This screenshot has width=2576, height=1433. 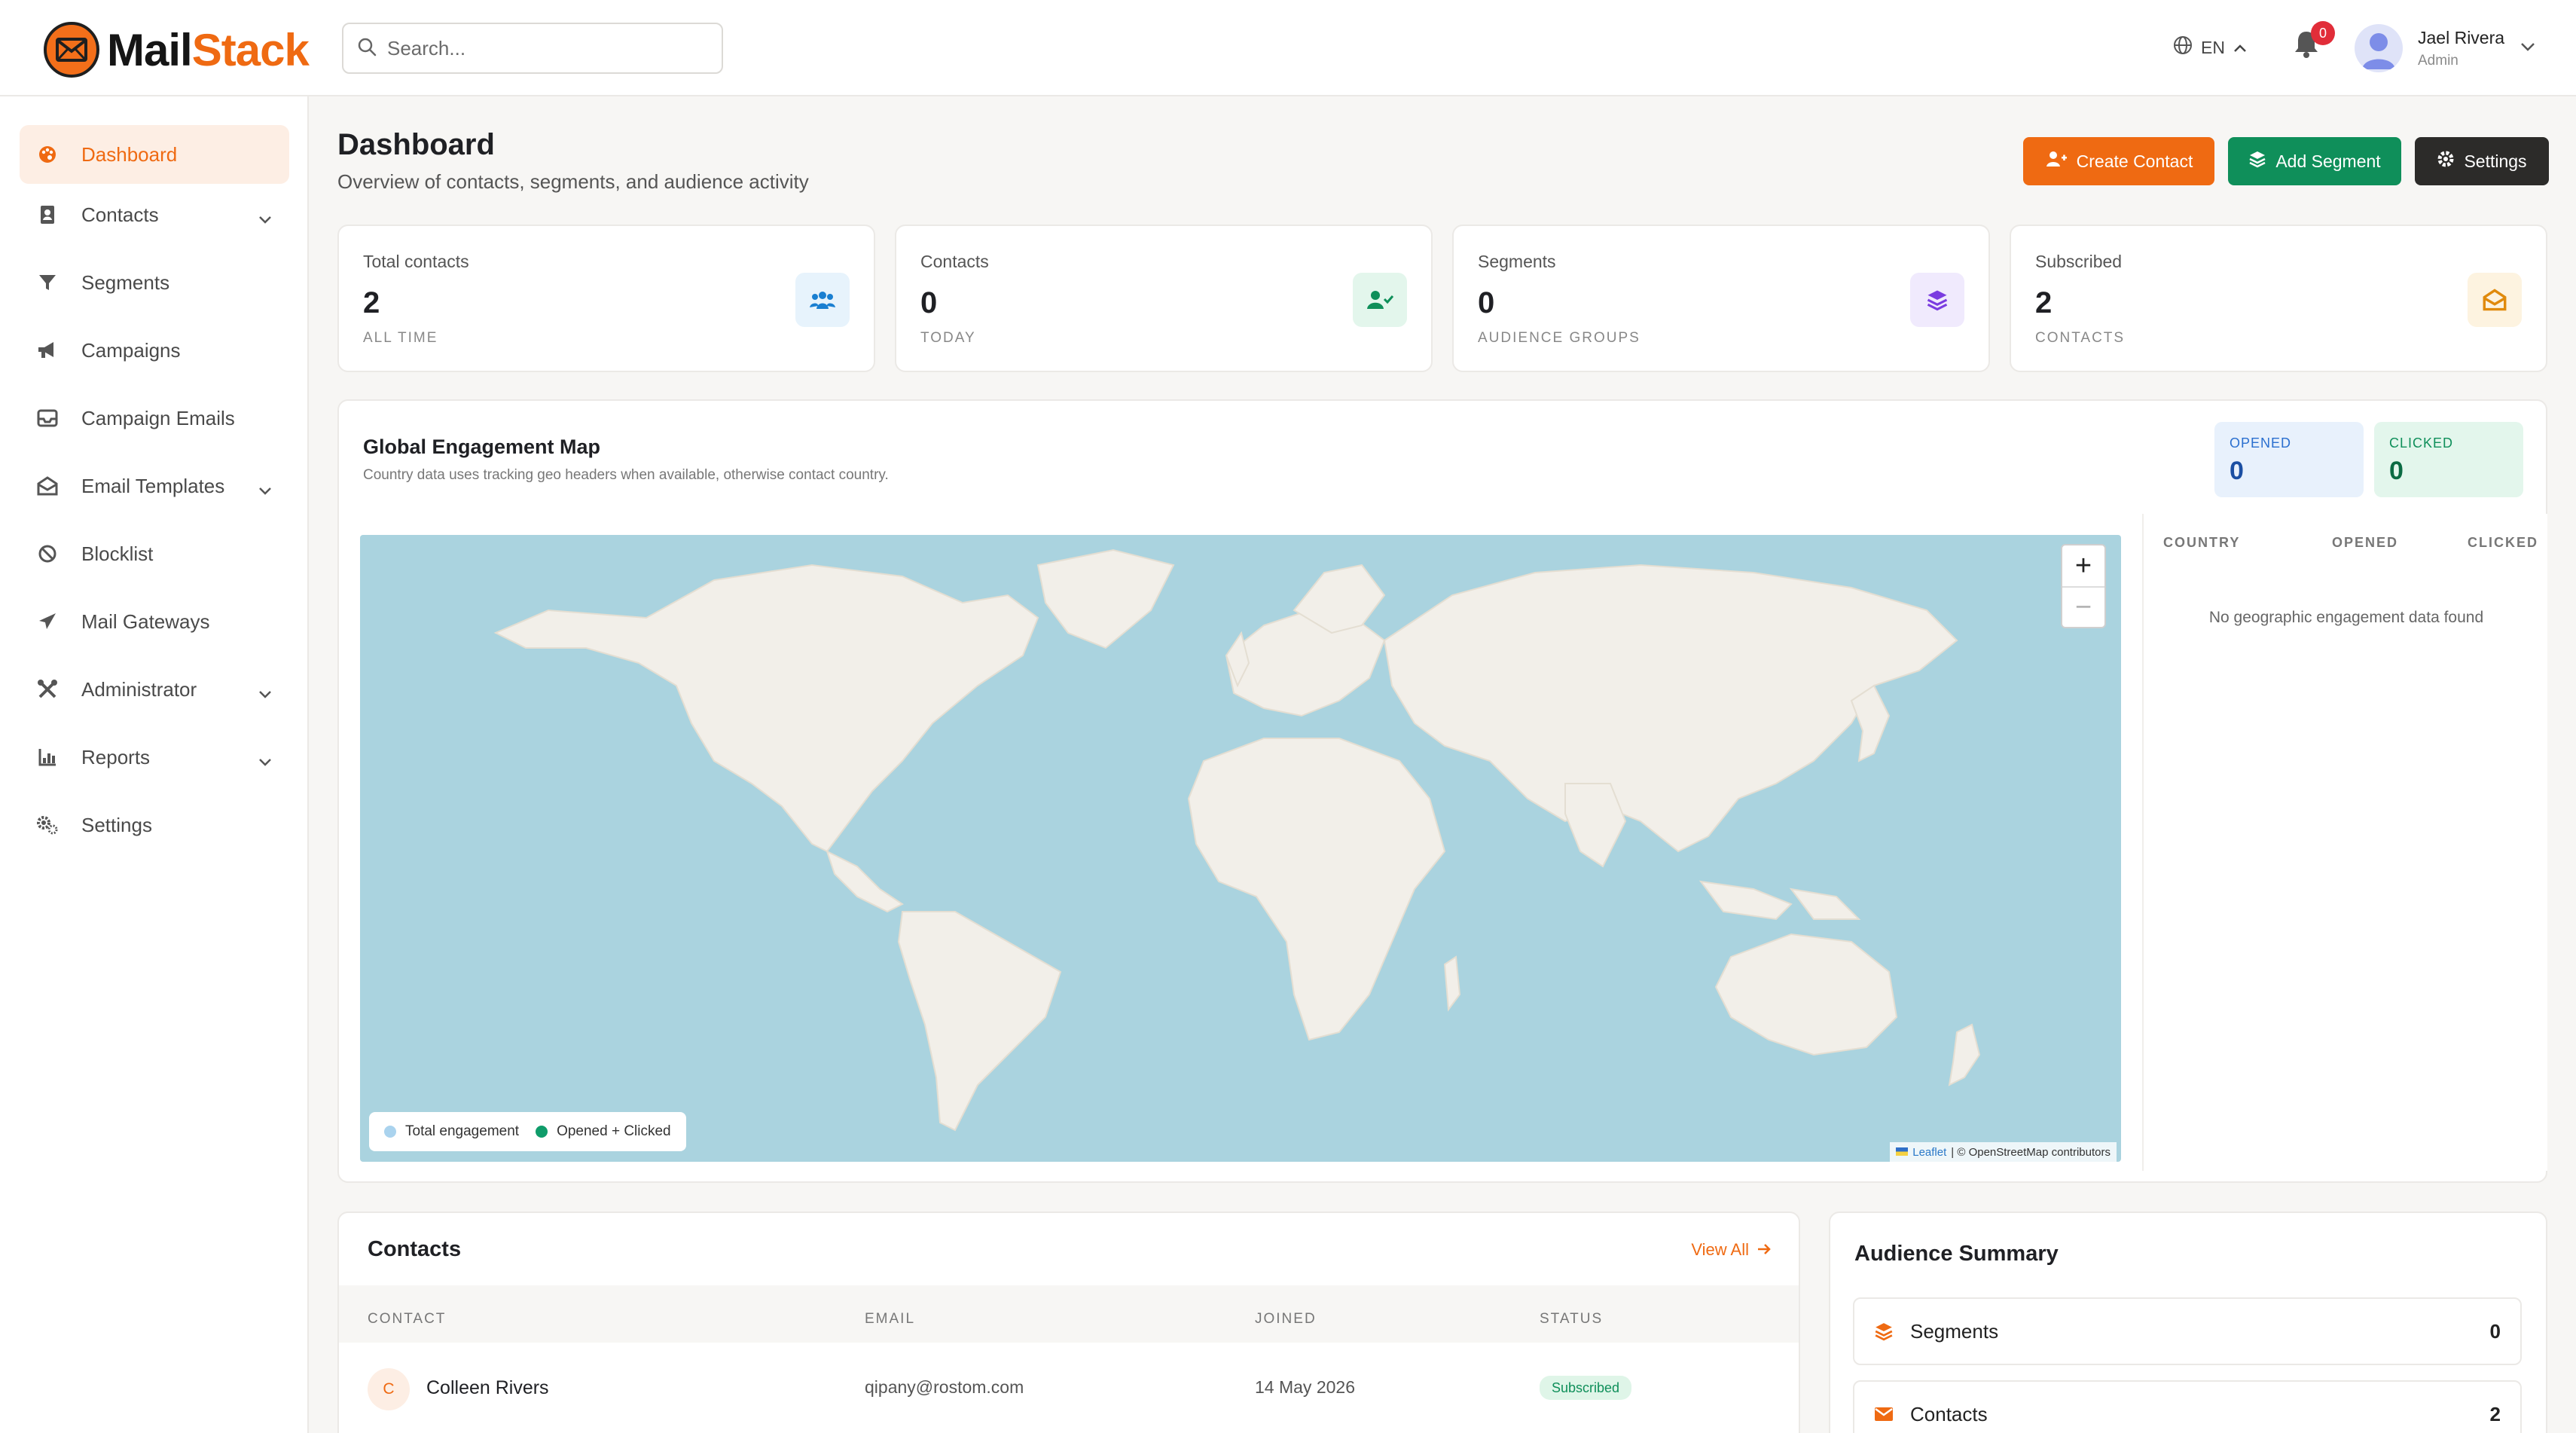 I want to click on sidebar-item-dashboard: Dashboard, so click(x=154, y=154).